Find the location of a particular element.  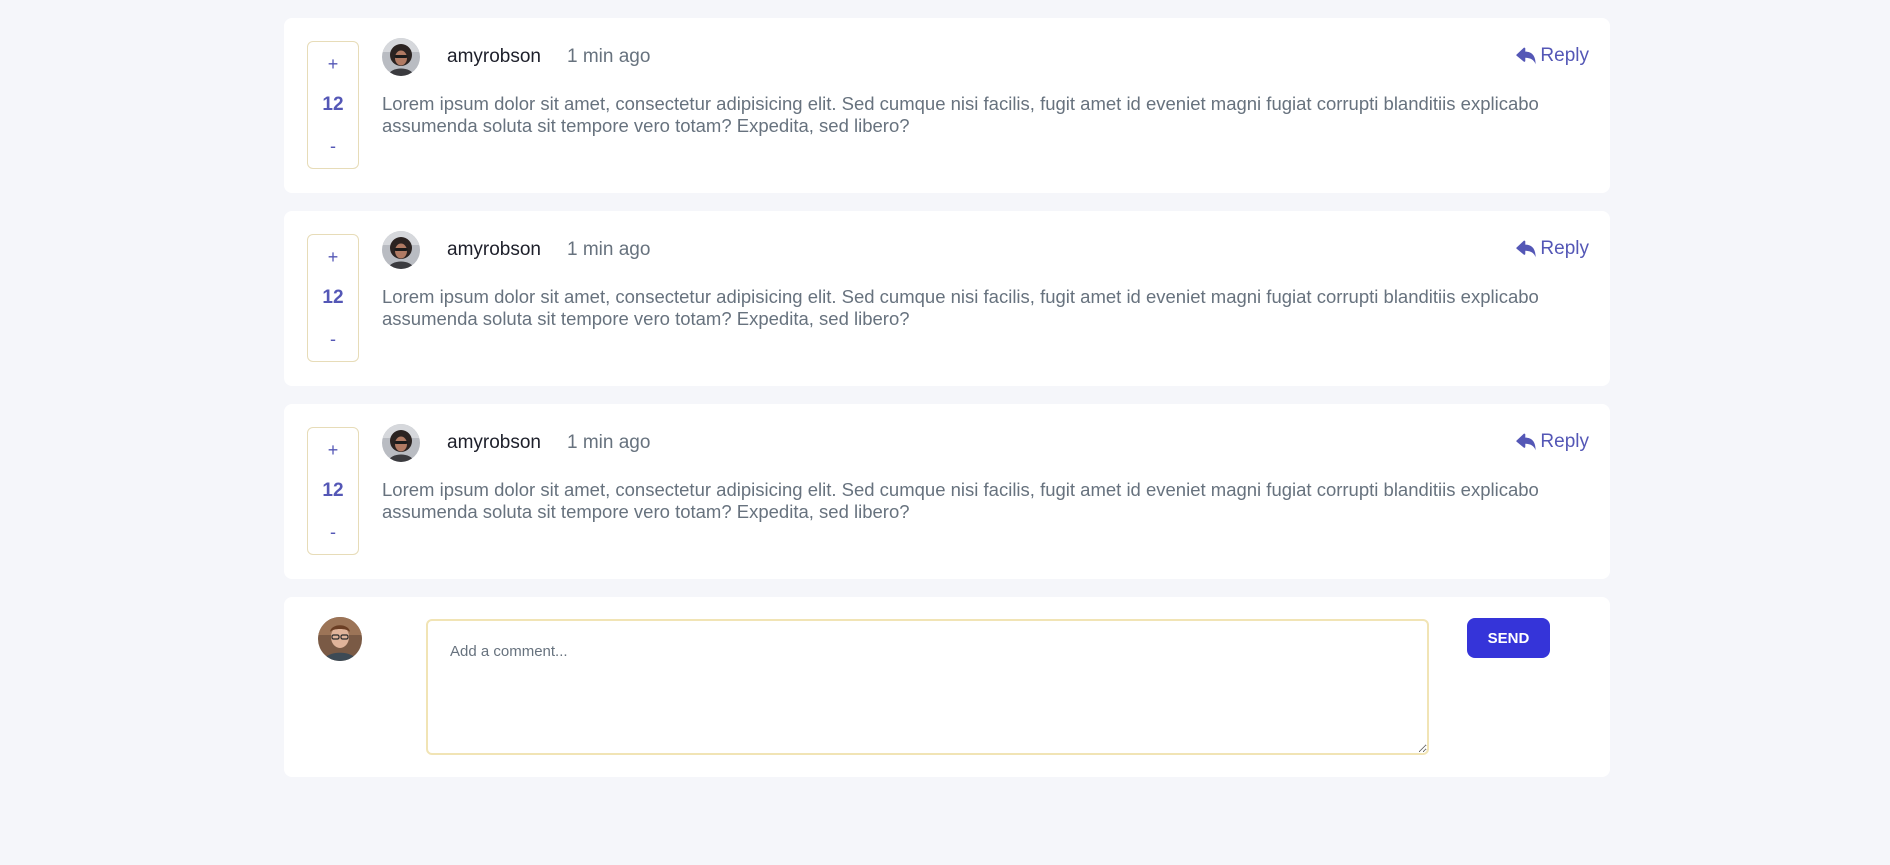

add-comment-form: SEND is located at coordinates (947, 687).